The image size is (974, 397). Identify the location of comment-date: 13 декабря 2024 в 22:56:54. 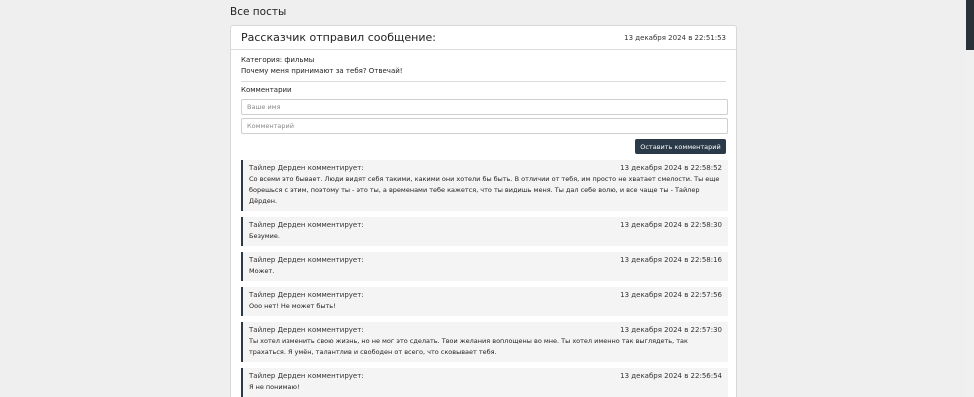
(671, 376).